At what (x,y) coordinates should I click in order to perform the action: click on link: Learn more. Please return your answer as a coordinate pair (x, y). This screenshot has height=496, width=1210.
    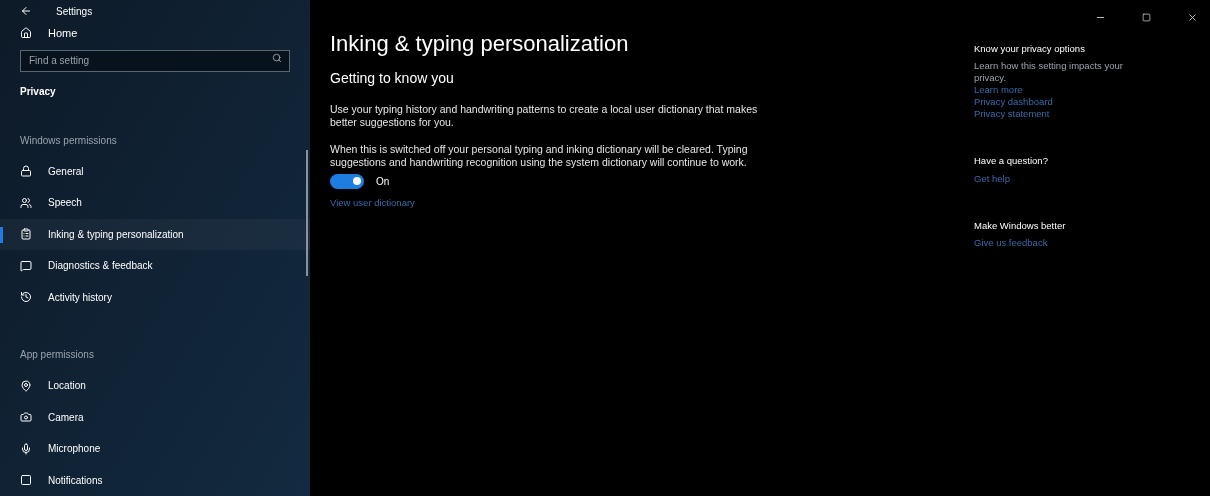
    Looking at the image, I should click on (1089, 90).